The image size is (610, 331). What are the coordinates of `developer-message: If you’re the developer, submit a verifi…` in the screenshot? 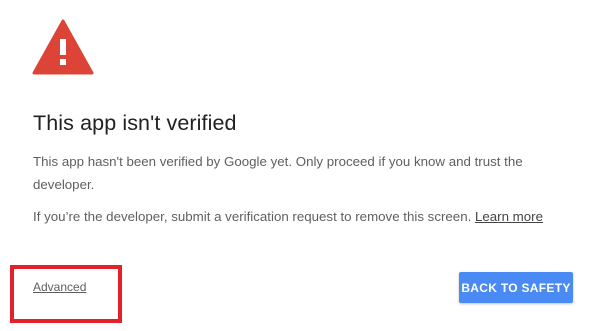 It's located at (303, 217).